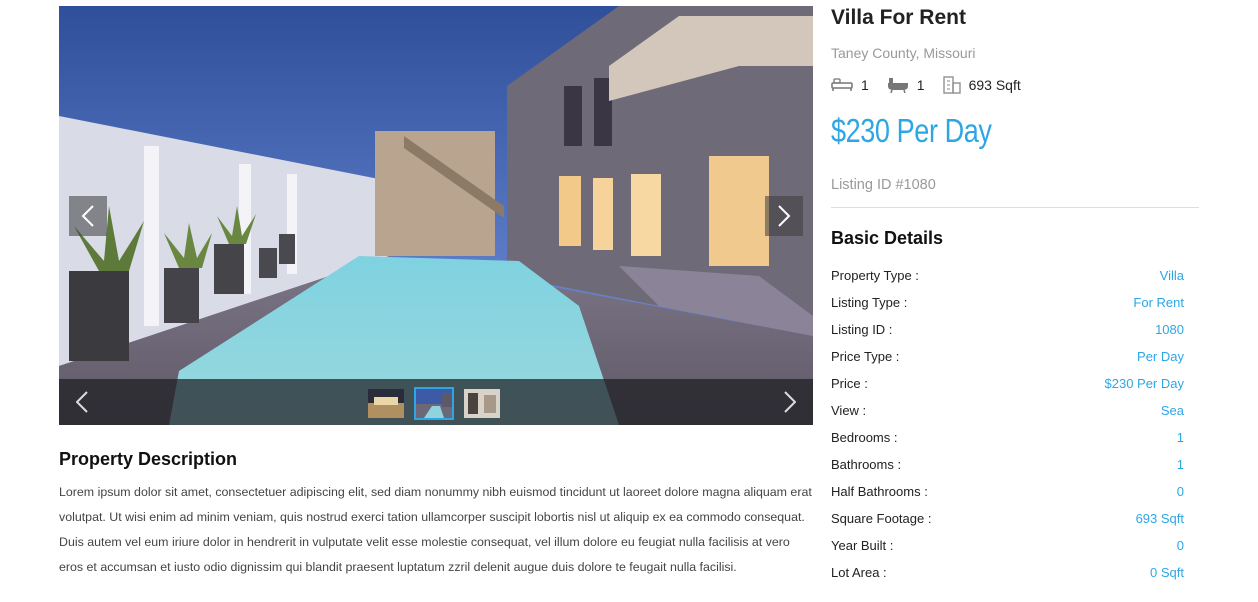 This screenshot has height=602, width=1258. What do you see at coordinates (1007, 329) in the screenshot?
I see `detail-row-listing-id: Listing ID : 1080` at bounding box center [1007, 329].